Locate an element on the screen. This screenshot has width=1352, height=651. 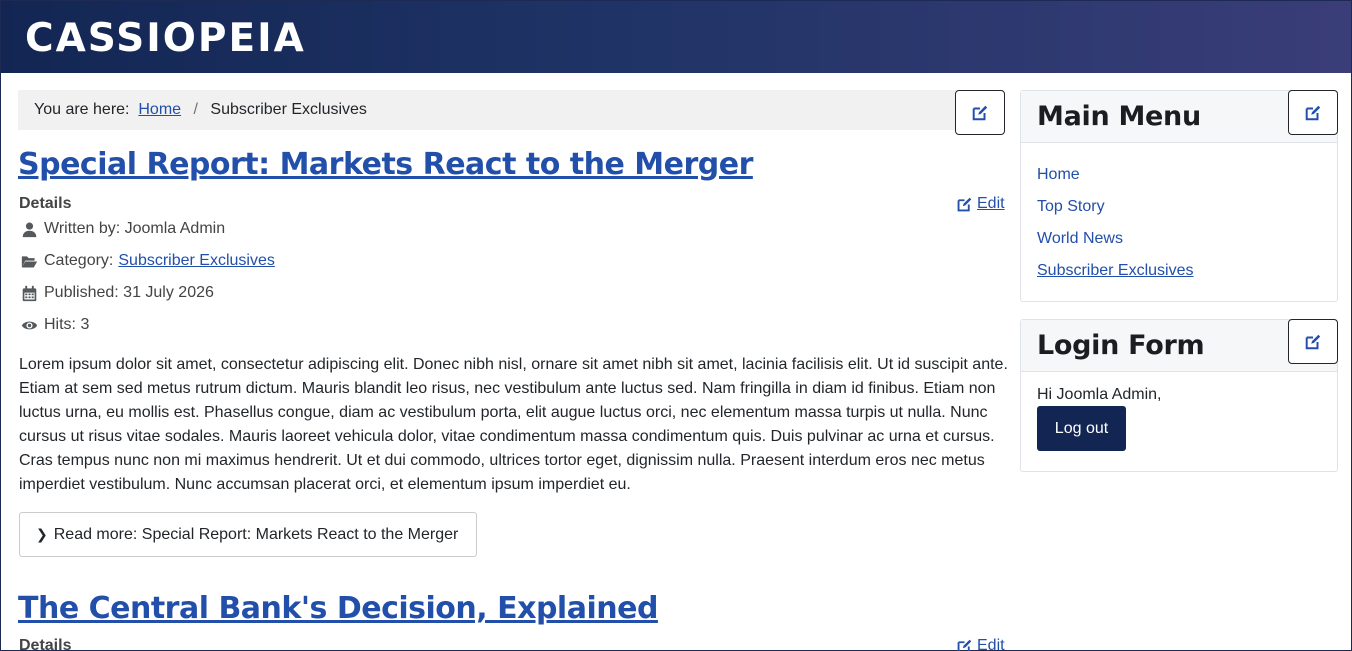
article-hits: Hits: 3 is located at coordinates (54, 325).